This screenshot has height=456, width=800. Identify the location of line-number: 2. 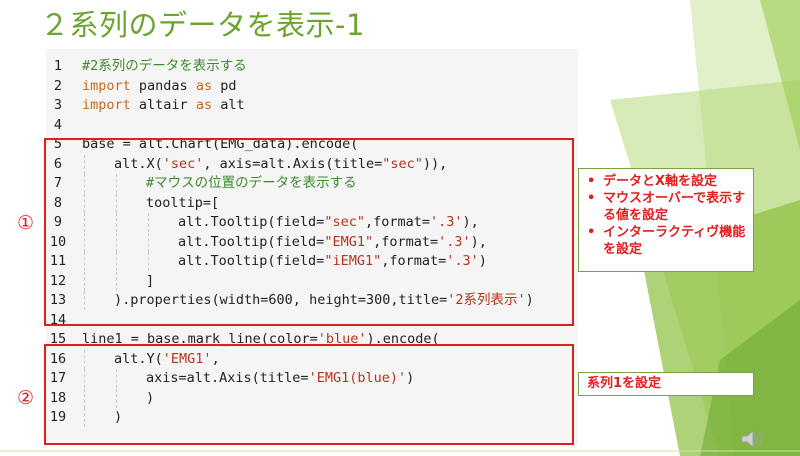
(58, 85).